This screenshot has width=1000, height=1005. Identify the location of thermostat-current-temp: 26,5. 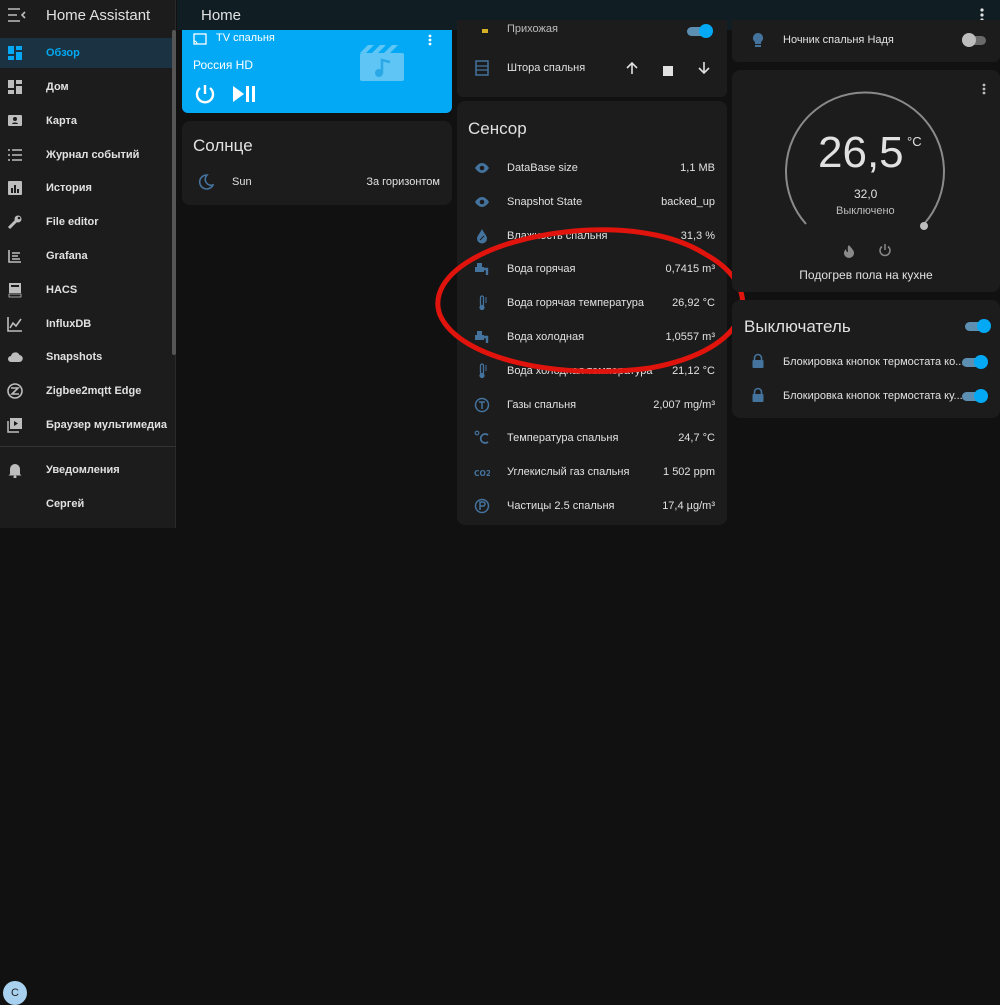
(861, 152).